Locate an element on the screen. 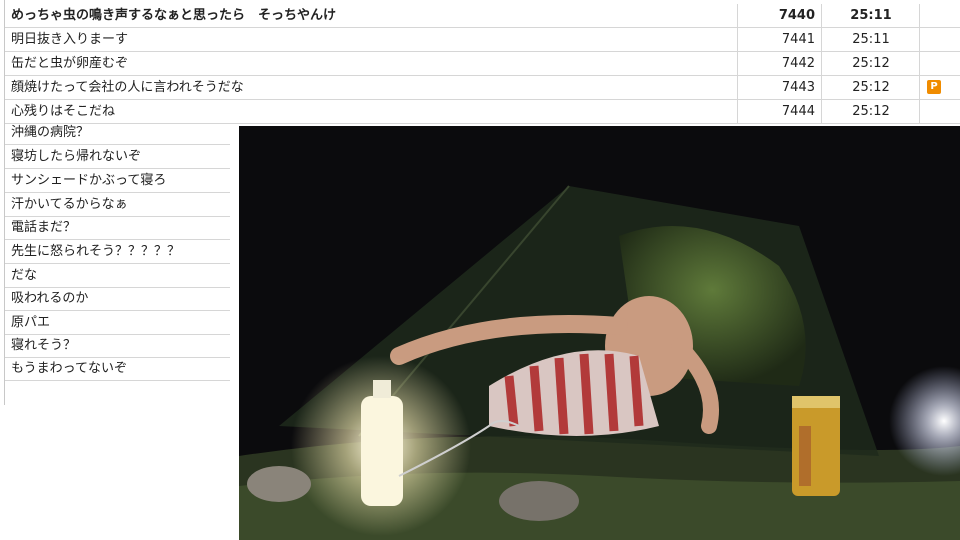 Image resolution: width=960 pixels, height=540 pixels. comment-text: 汗かいてるからなぁ is located at coordinates (69, 204).